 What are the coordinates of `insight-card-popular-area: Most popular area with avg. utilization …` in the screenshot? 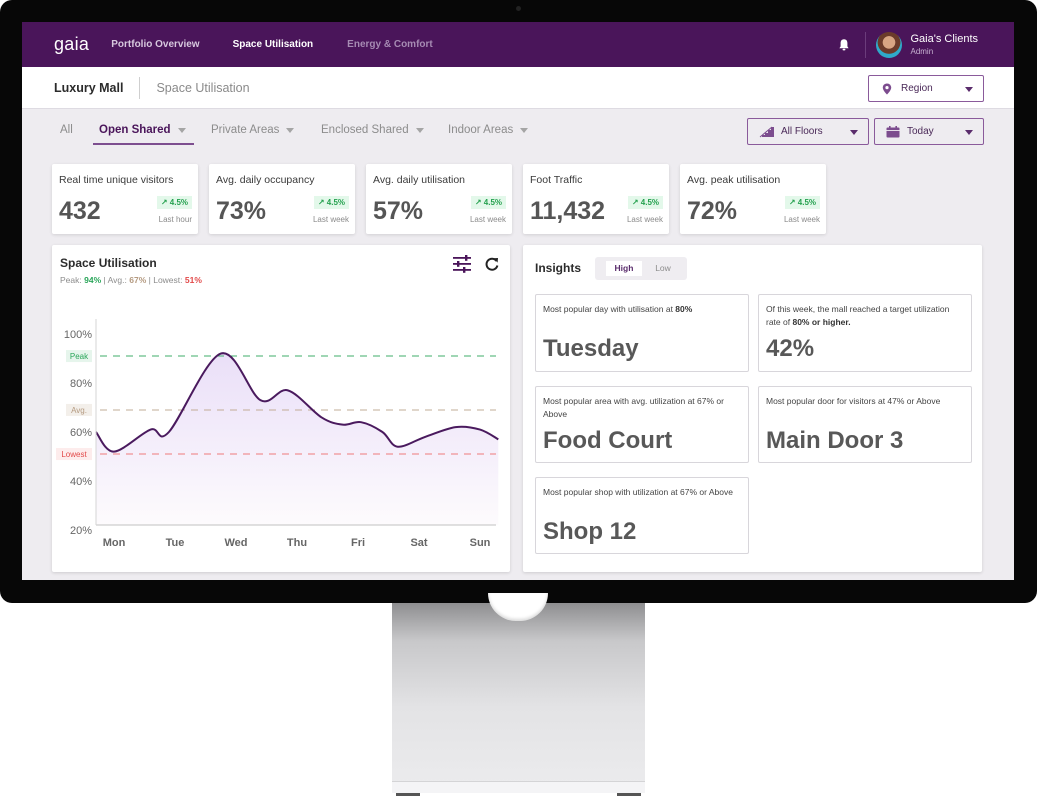 It's located at (642, 424).